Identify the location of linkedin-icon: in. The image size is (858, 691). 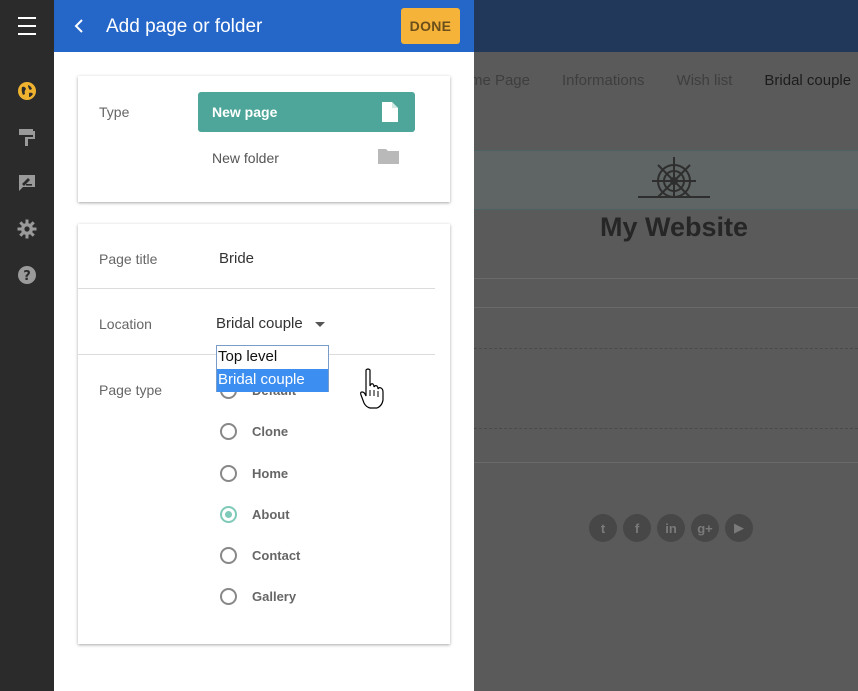
(671, 528).